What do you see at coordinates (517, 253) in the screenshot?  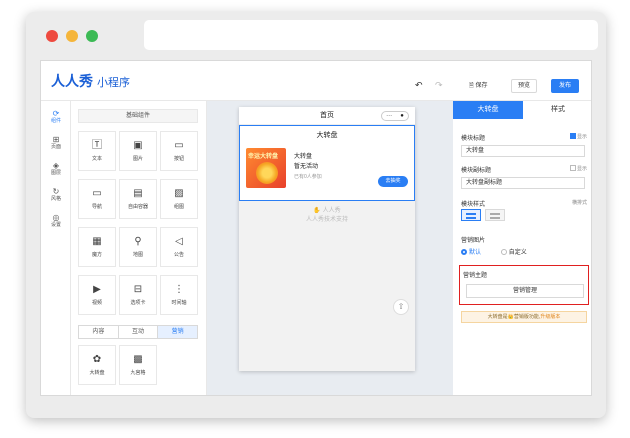 I see `radio-custom-label: 自定义` at bounding box center [517, 253].